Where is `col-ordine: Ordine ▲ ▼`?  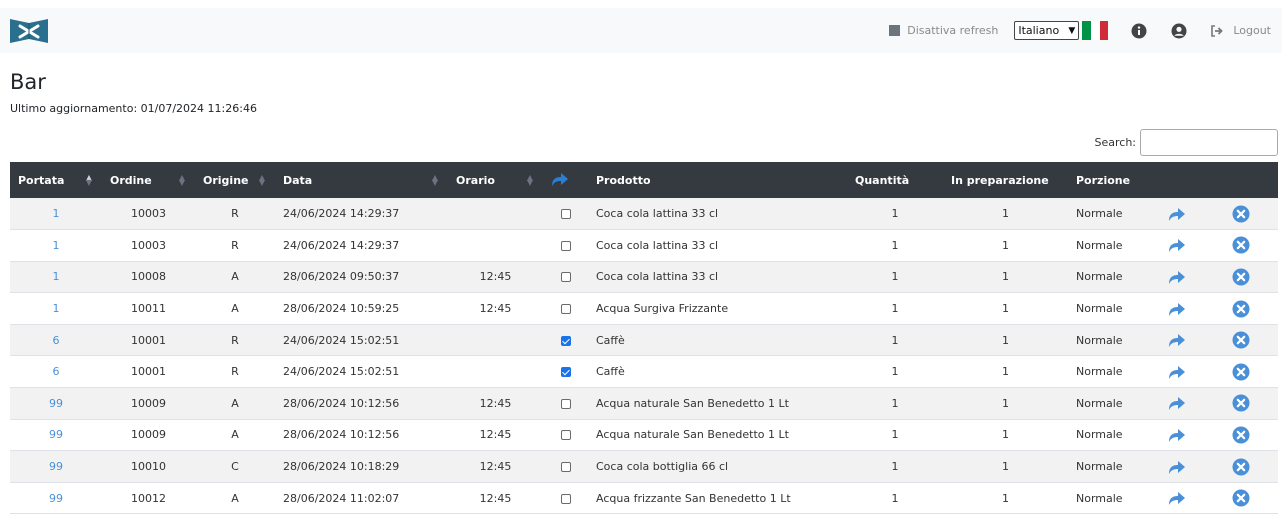 col-ordine: Ordine ▲ ▼ is located at coordinates (148, 180).